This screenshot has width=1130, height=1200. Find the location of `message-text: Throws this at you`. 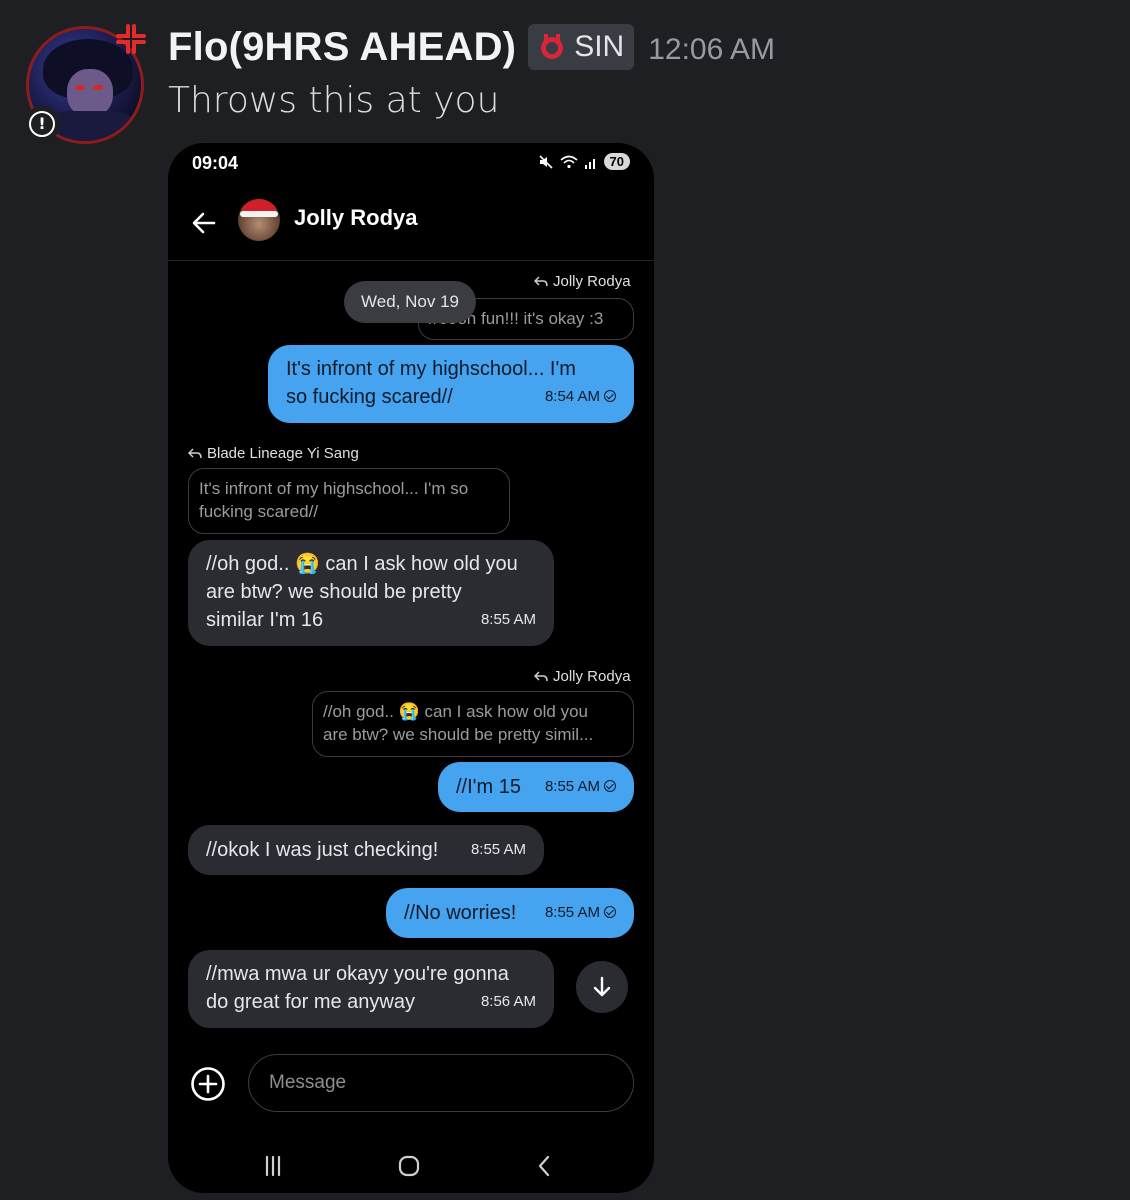

message-text: Throws this at you is located at coordinates (334, 100).